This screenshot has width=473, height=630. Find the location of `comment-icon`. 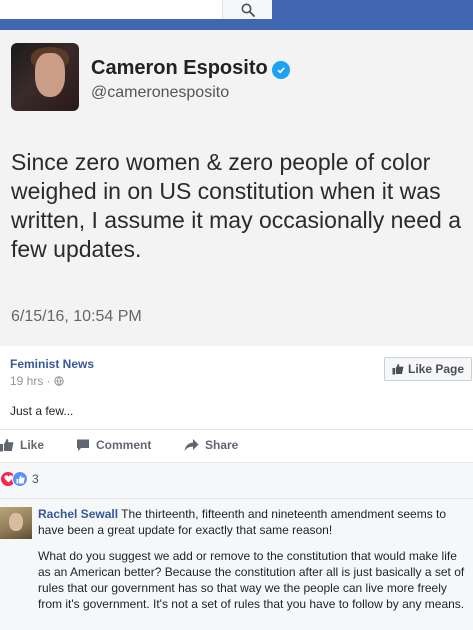

comment-icon is located at coordinates (83, 445).